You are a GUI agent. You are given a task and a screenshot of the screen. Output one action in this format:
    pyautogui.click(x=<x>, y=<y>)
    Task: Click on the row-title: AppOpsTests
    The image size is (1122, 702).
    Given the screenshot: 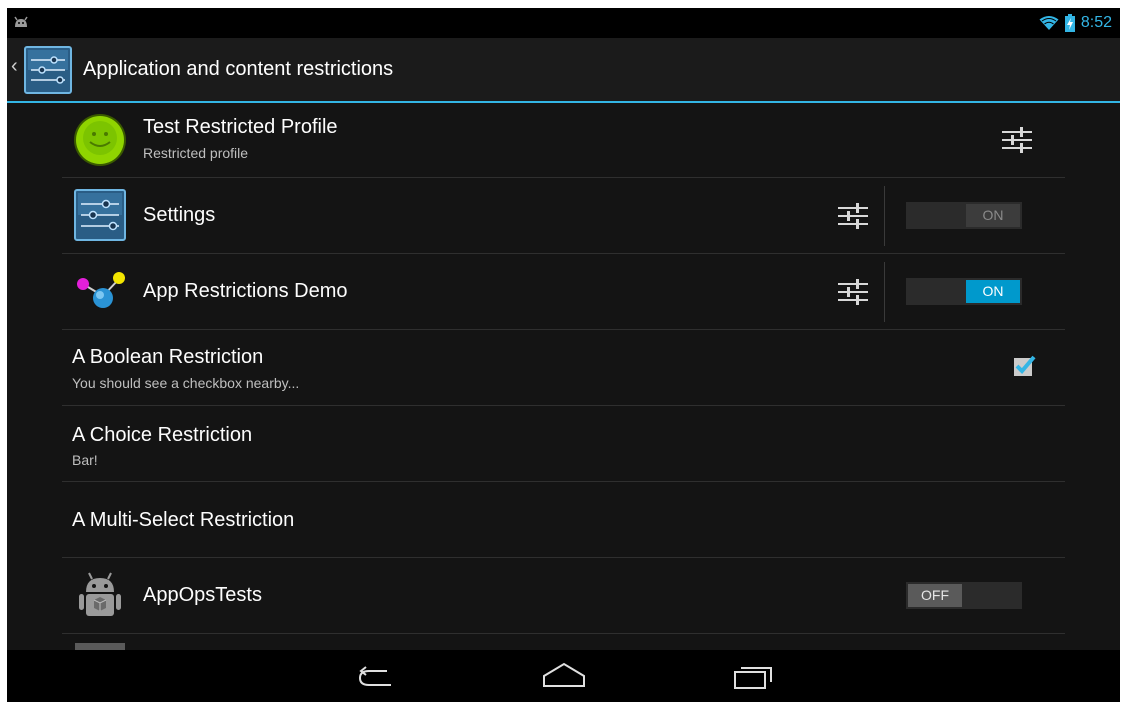 What is the action you would take?
    pyautogui.click(x=202, y=595)
    